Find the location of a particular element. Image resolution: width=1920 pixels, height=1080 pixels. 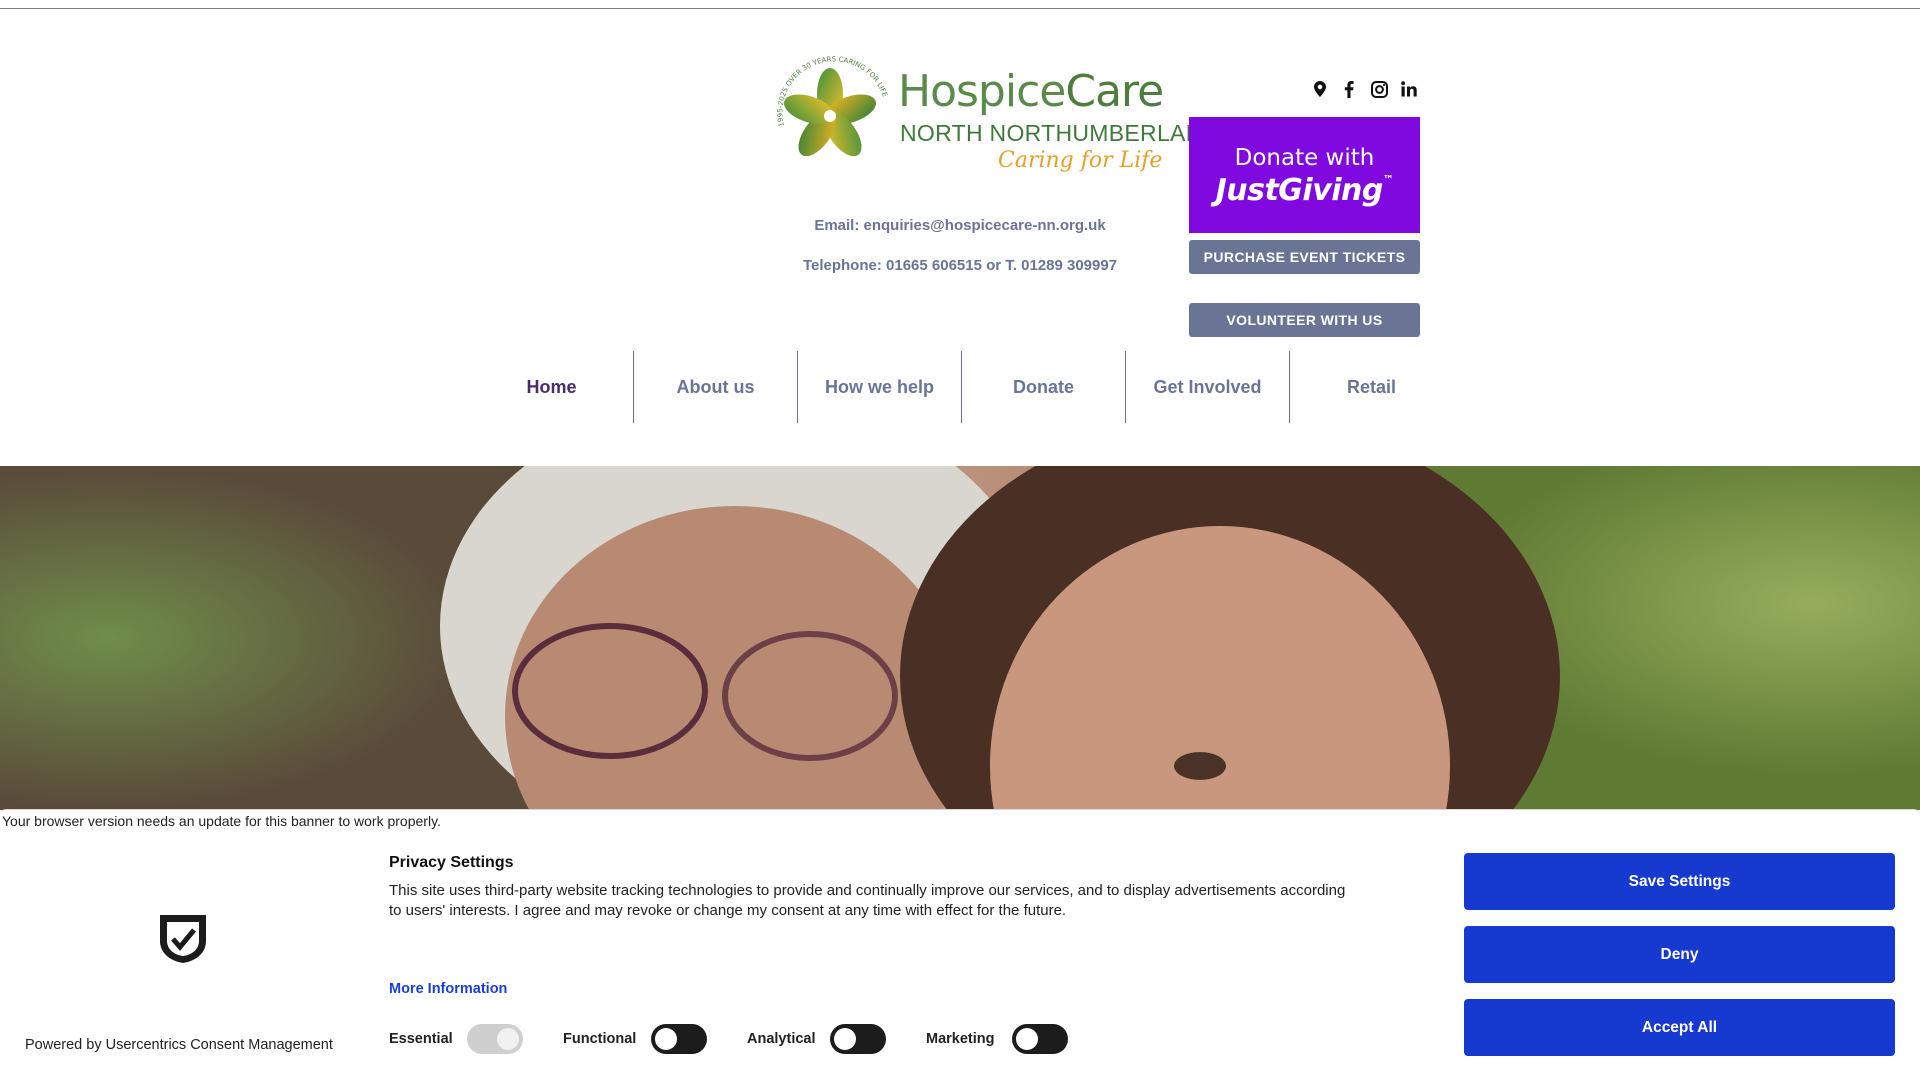

donate-justgiving-banner: Donate with JustGiving™ is located at coordinates (1304, 175).